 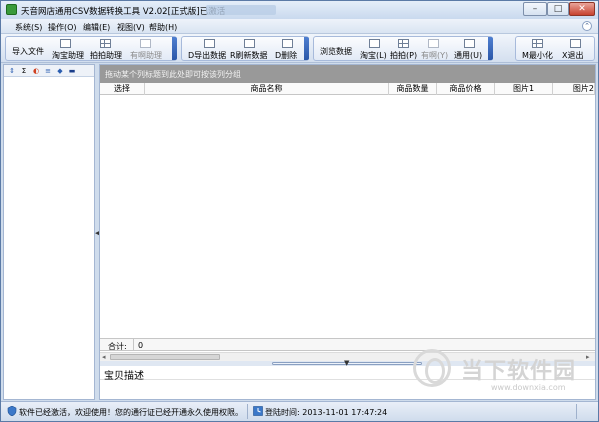 What do you see at coordinates (574, 89) in the screenshot?
I see `column-header-image2: 图片2` at bounding box center [574, 89].